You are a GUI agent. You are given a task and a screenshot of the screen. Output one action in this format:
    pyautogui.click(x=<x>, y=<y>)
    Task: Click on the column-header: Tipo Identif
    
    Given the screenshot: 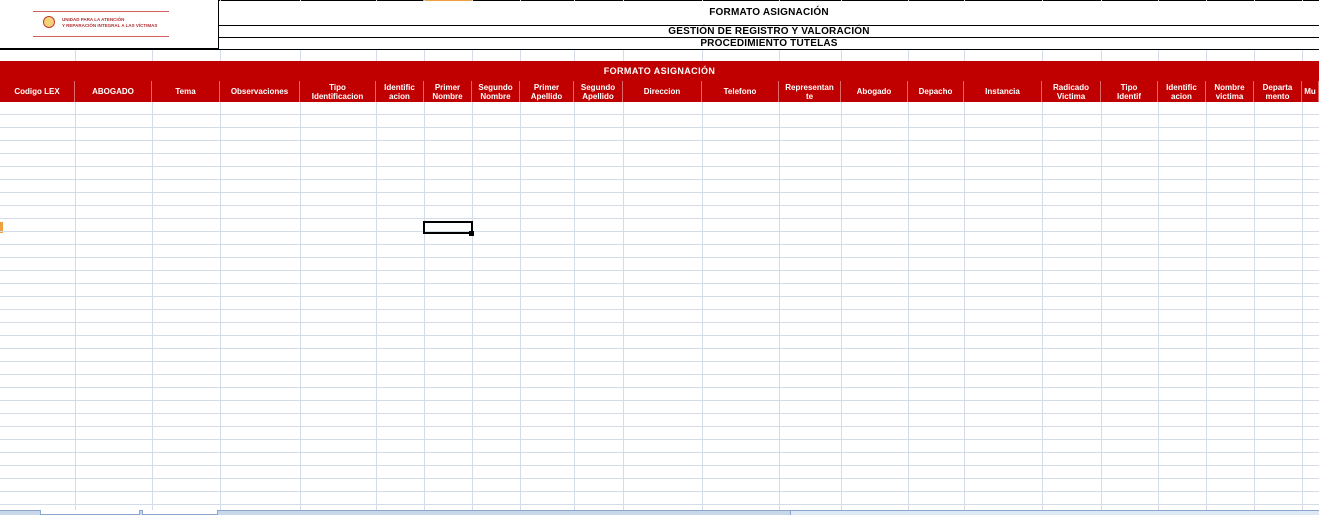 What is the action you would take?
    pyautogui.click(x=1129, y=91)
    